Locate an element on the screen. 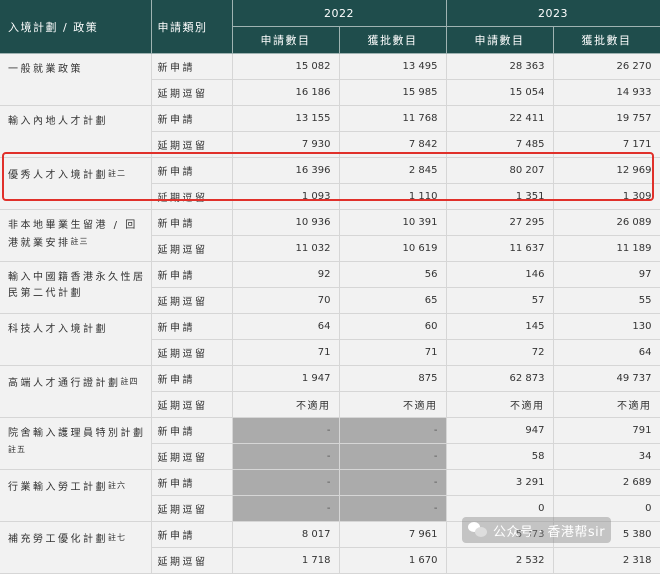 The image size is (660, 574). value-cell: 8 017 is located at coordinates (286, 534).